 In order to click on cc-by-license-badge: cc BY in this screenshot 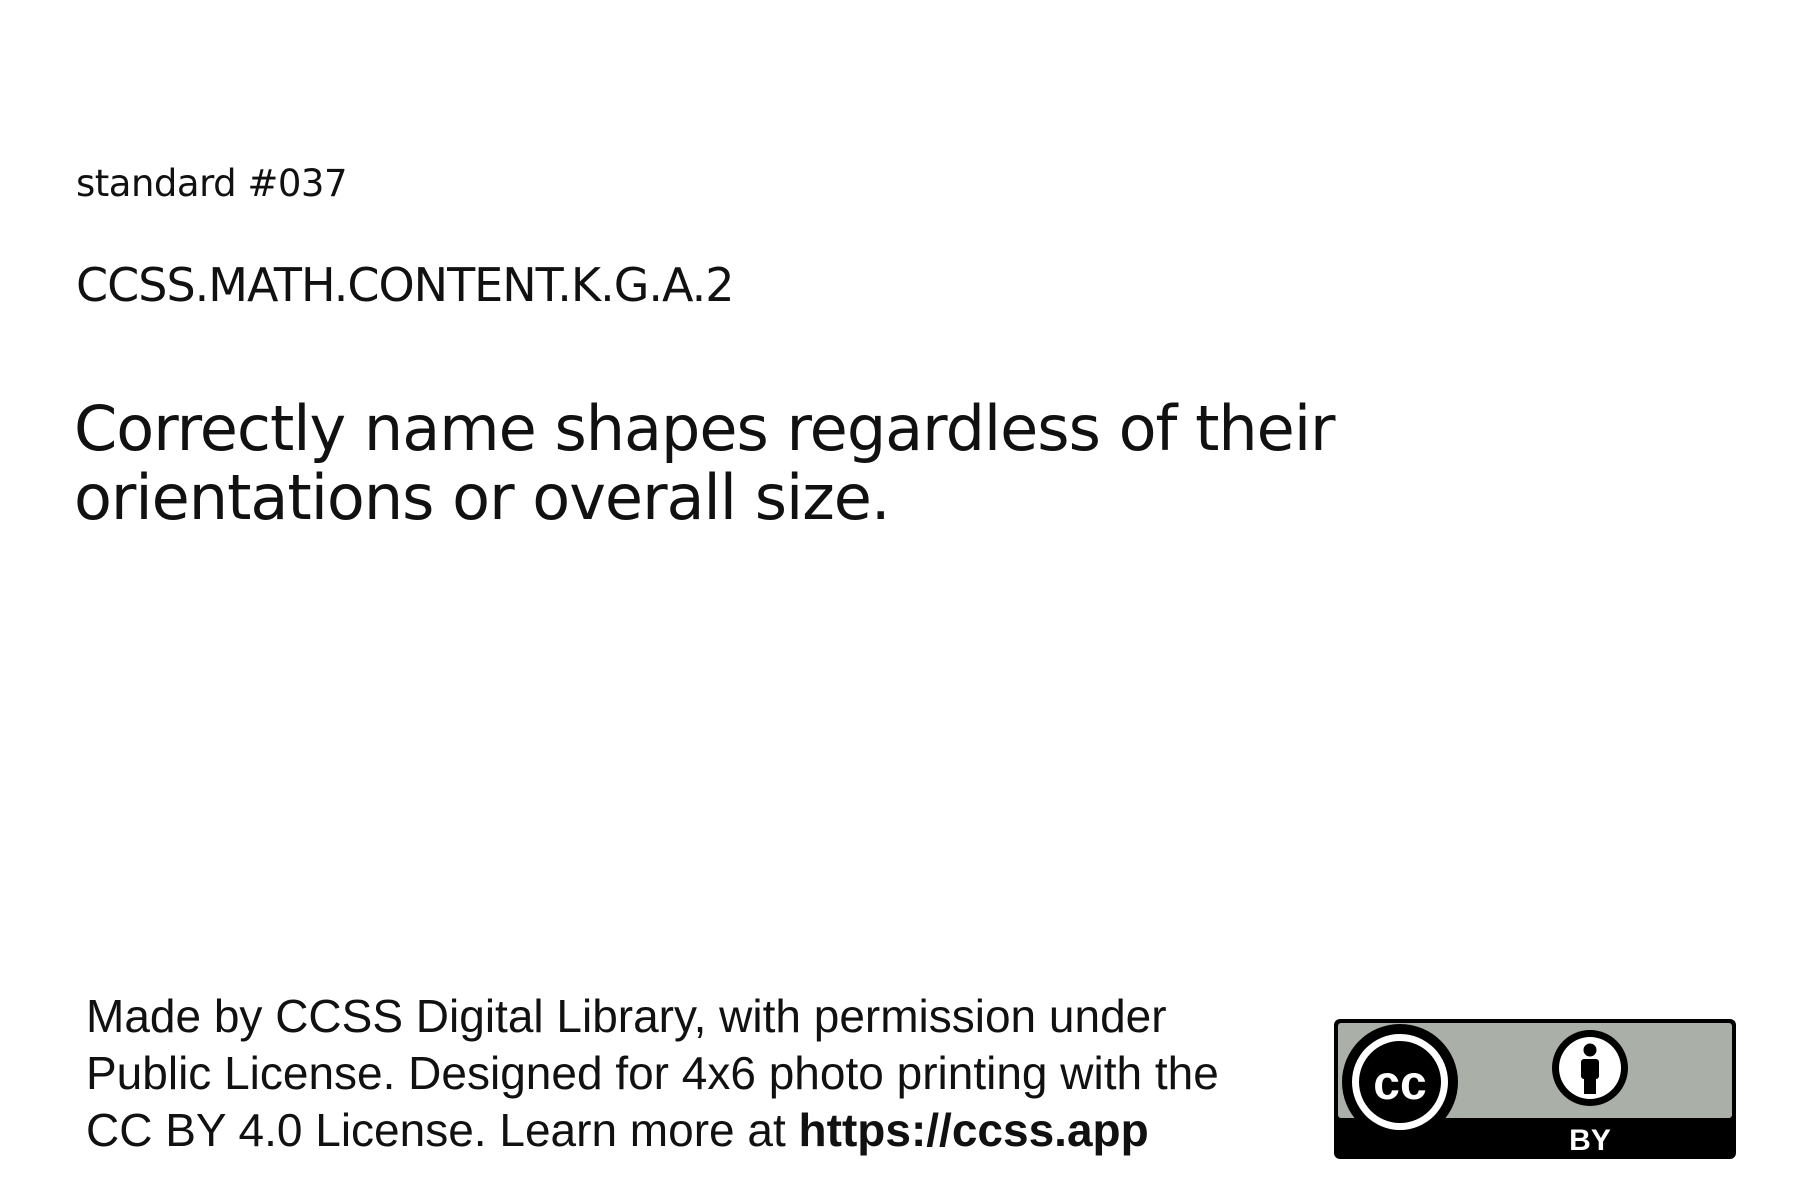, I will do `click(1535, 1089)`.